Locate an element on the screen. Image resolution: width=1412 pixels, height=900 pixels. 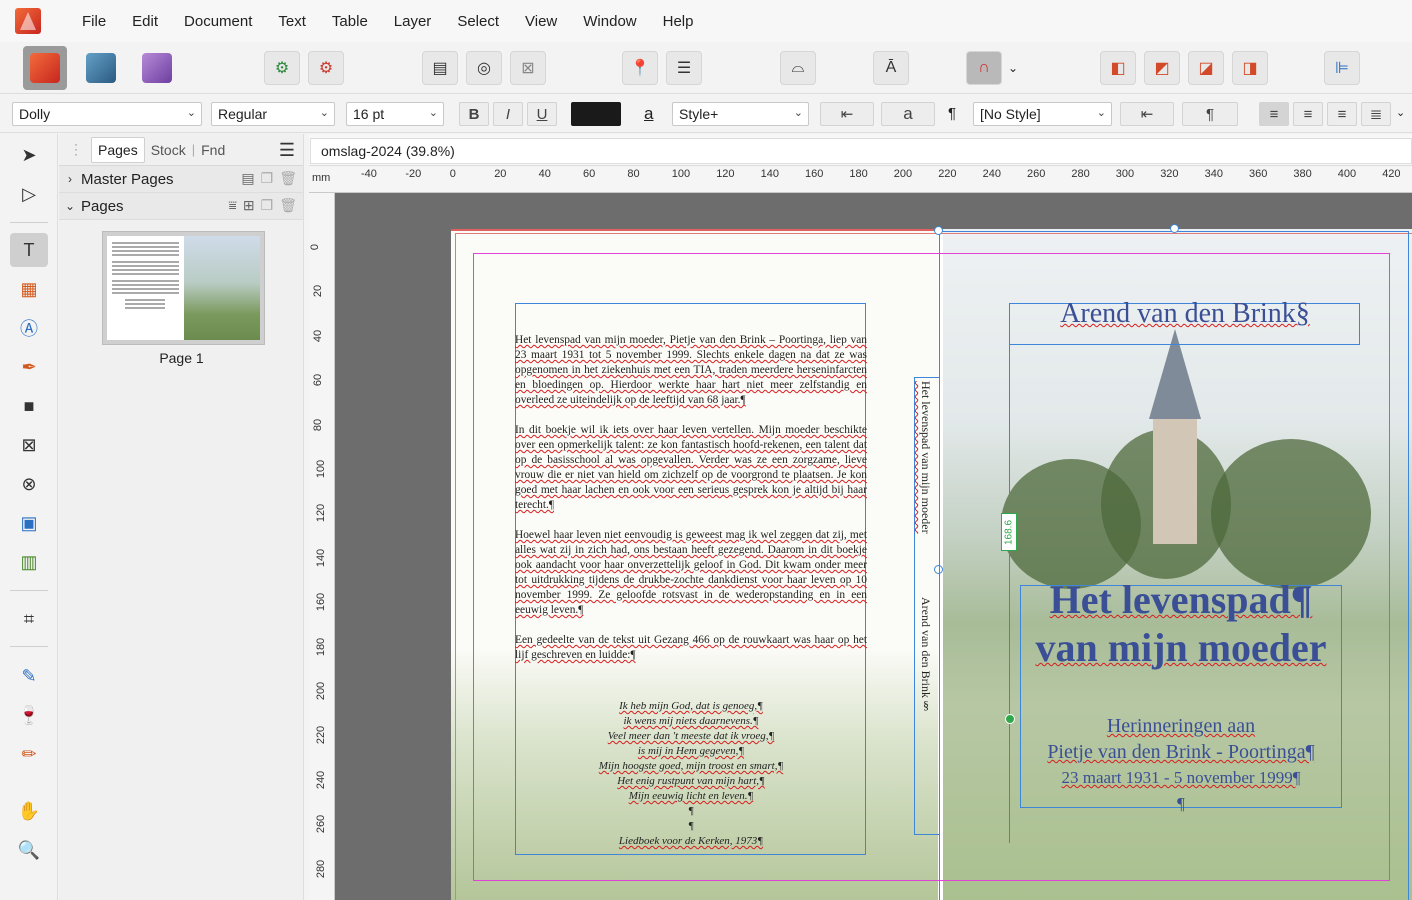
menu-file: File is located at coordinates (94, 21).